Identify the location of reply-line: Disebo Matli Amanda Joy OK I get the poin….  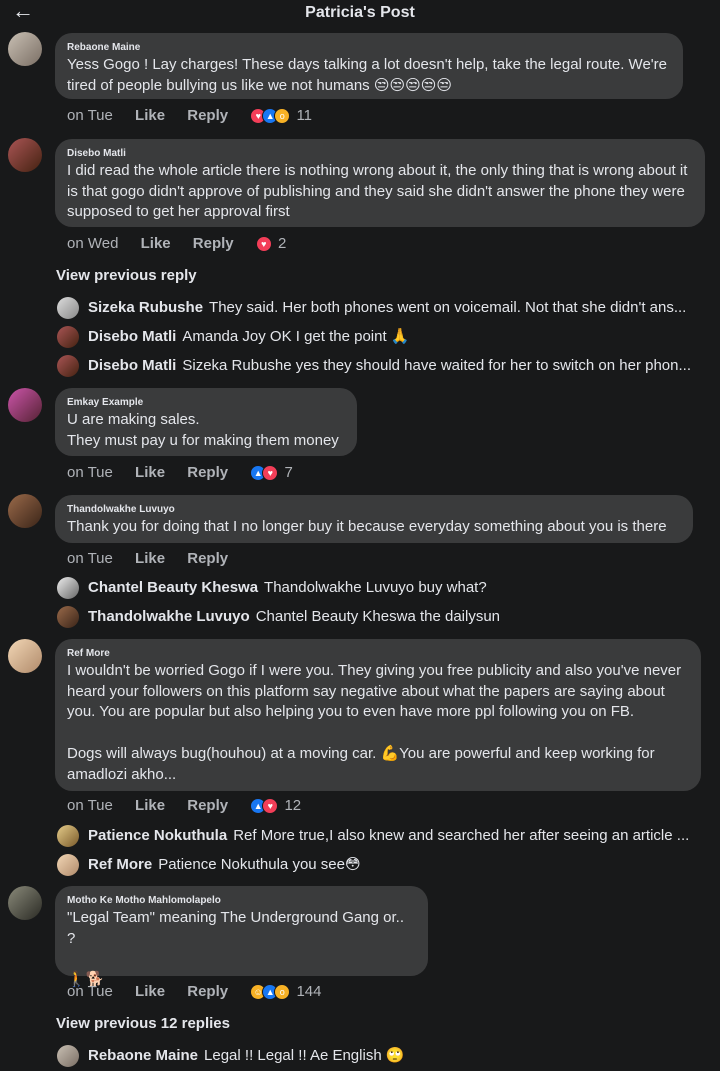
(400, 337).